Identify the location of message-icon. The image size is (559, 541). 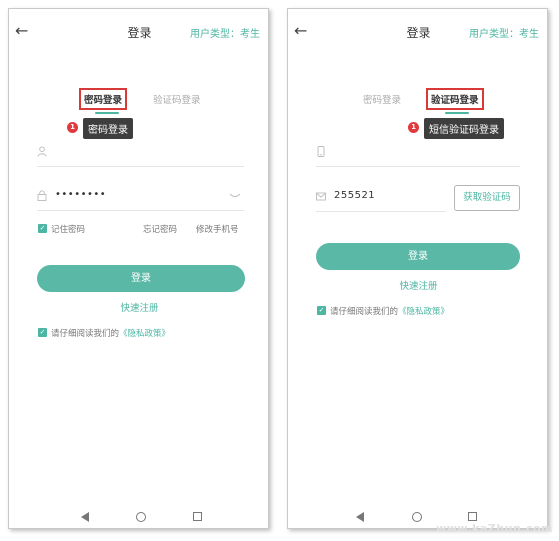
(321, 196).